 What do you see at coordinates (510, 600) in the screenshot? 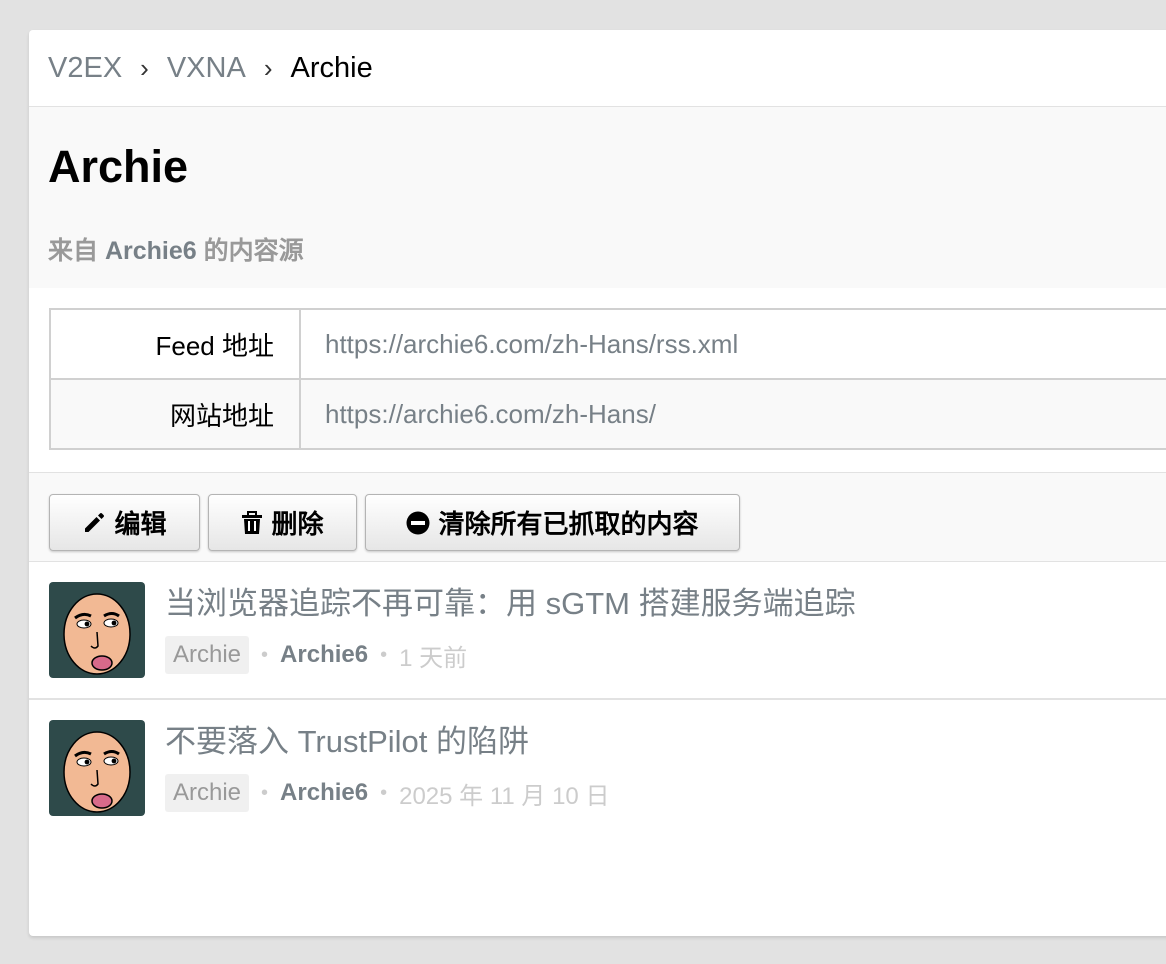
I see `item-title-link: 当浏览器追踪不再可靠：用 sGTM 搭建服务端追踪` at bounding box center [510, 600].